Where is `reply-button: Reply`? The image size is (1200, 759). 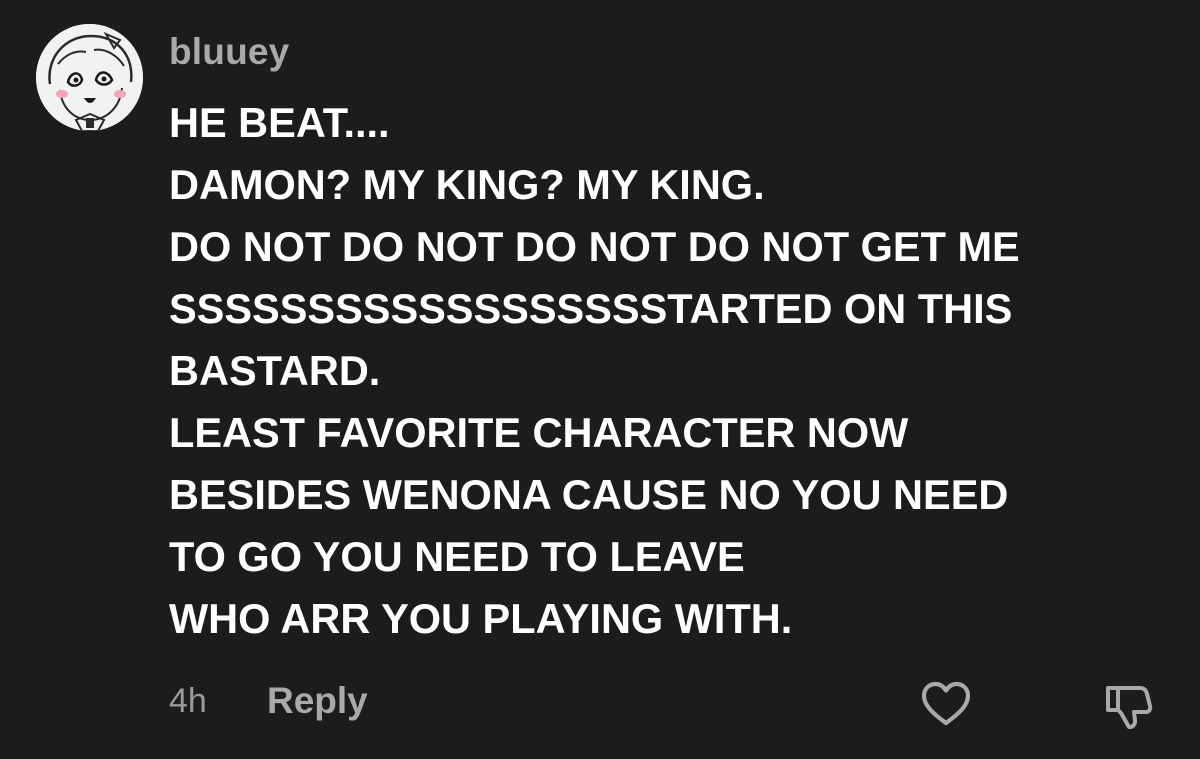
reply-button: Reply is located at coordinates (317, 701).